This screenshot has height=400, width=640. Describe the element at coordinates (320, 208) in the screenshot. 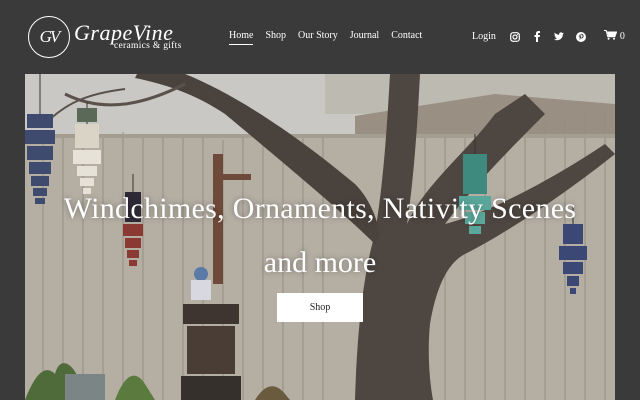

I see `hero-headline-line1: Windchimes, Ornaments, Nativity Scenes` at that location.